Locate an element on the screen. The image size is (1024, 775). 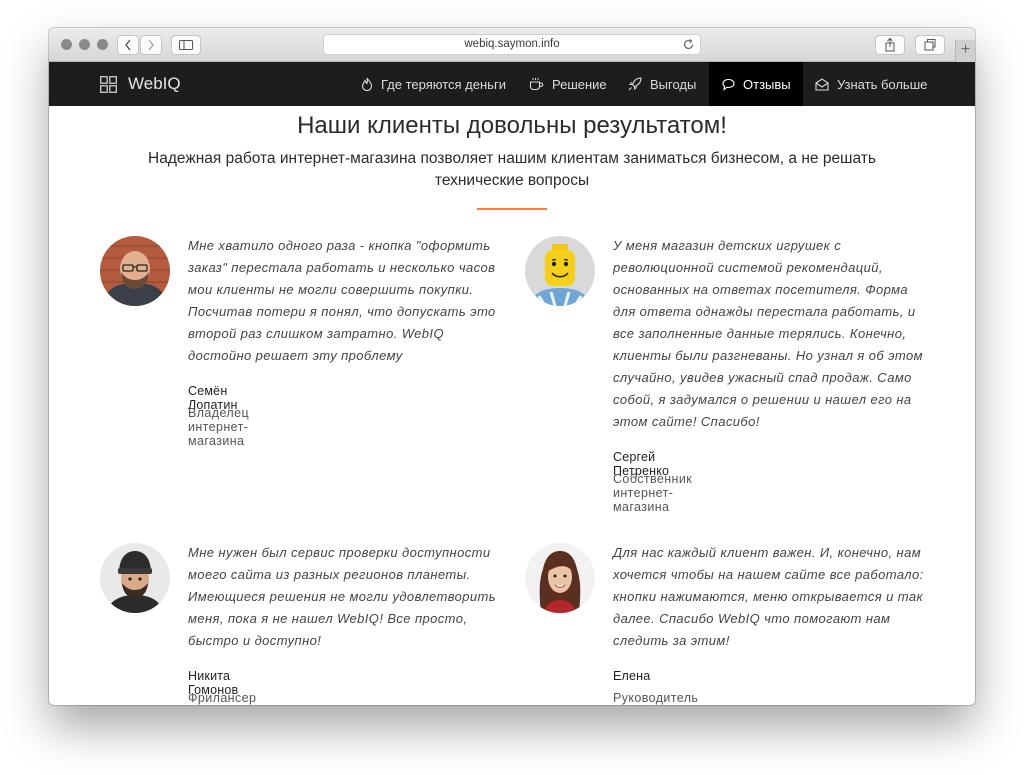
speech-bubble-icon is located at coordinates (728, 84).